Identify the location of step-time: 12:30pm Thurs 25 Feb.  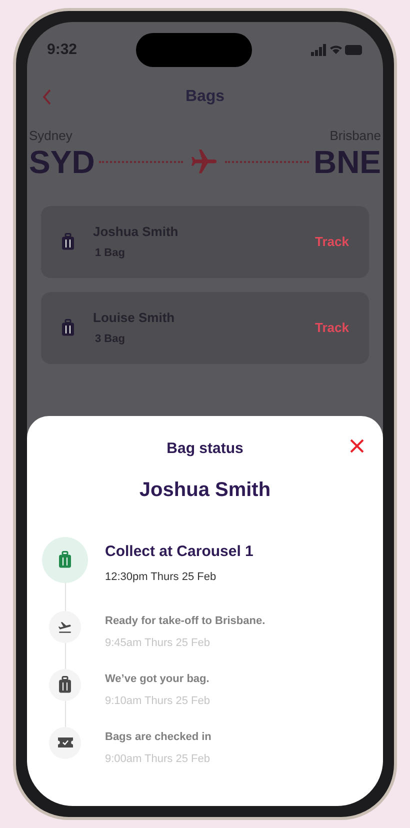
(161, 577).